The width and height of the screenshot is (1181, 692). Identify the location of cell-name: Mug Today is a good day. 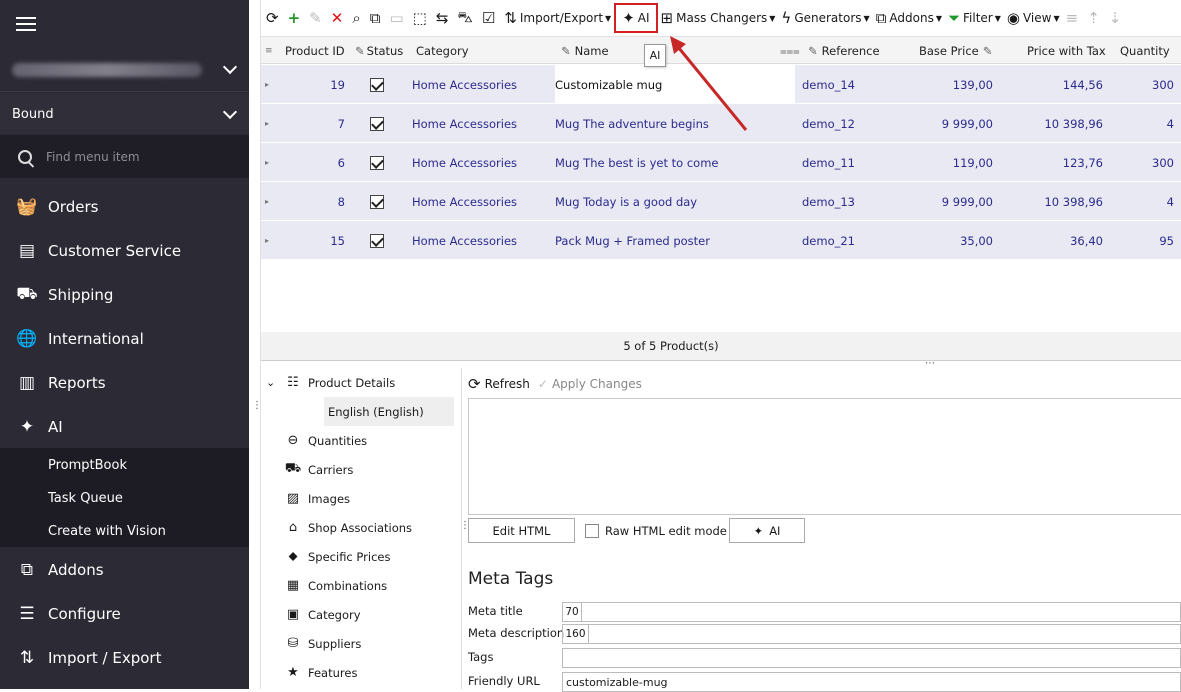
(675, 201).